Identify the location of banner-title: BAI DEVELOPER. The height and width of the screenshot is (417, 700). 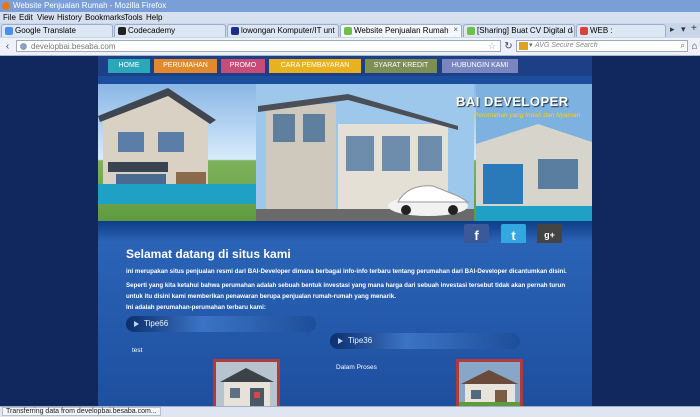
(512, 101).